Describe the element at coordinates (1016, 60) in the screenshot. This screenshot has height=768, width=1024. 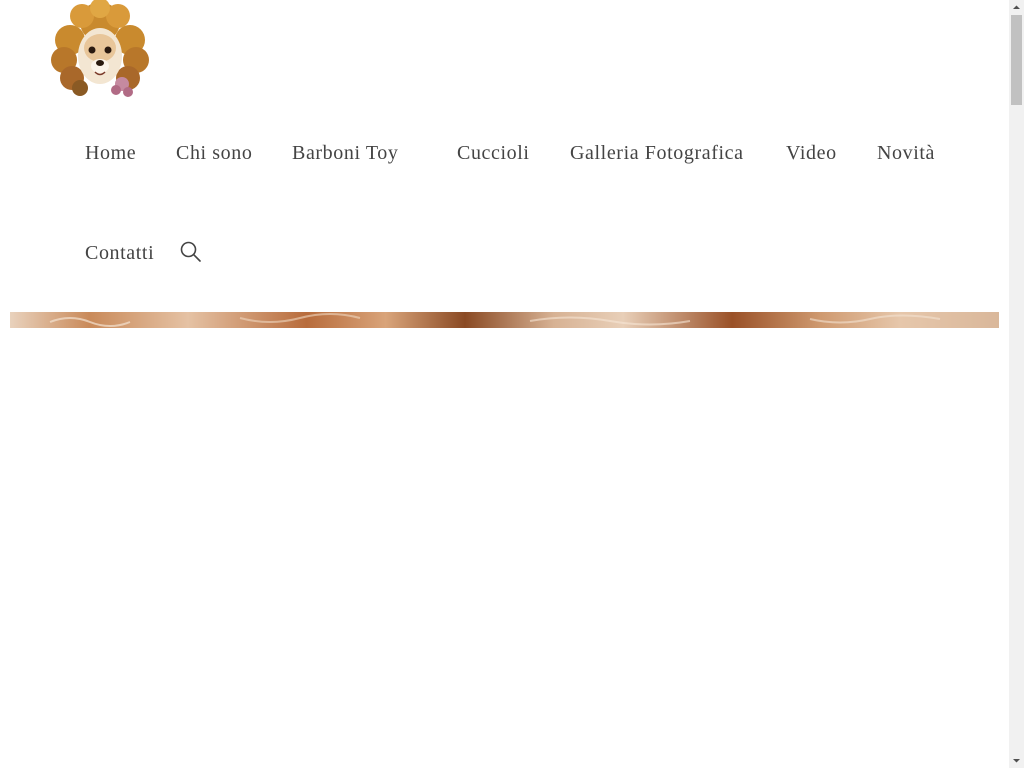
I see `scrollbar-thumb` at that location.